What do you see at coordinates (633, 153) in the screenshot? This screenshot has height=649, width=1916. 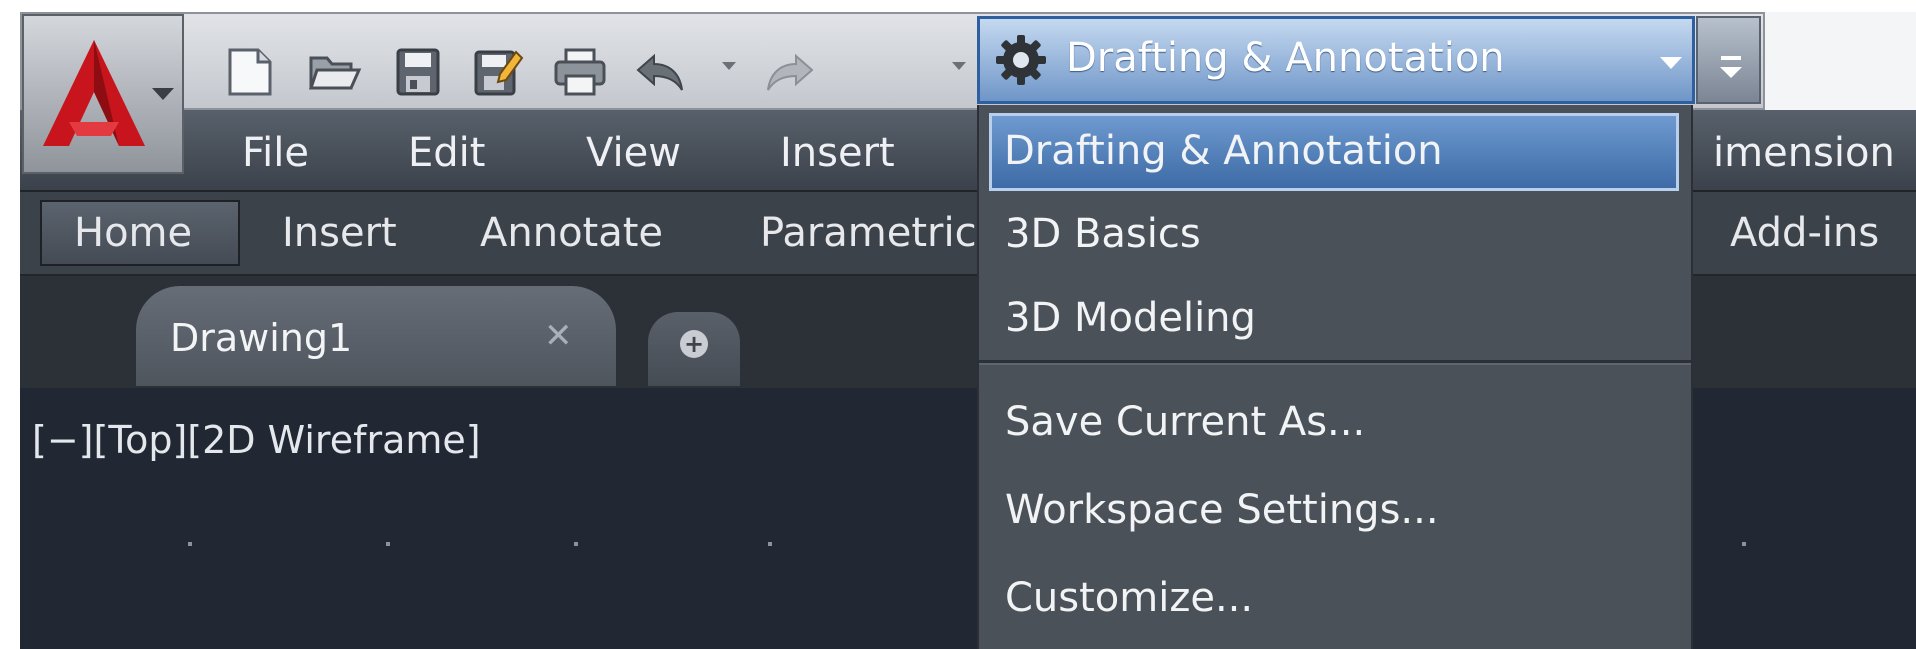 I see `menu-view: View` at bounding box center [633, 153].